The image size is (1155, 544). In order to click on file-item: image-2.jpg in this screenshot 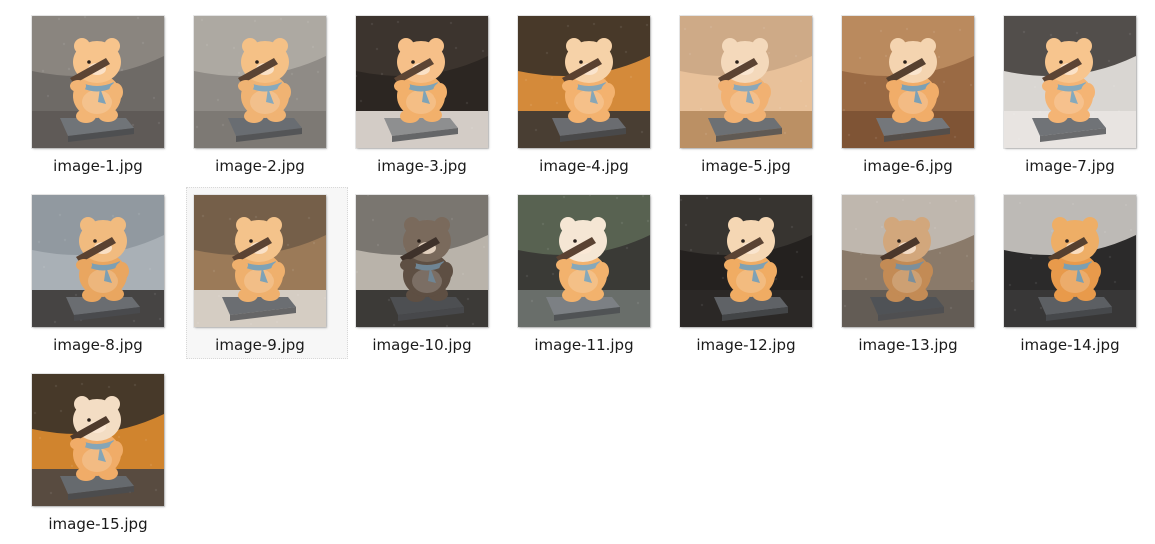, I will do `click(267, 94)`.